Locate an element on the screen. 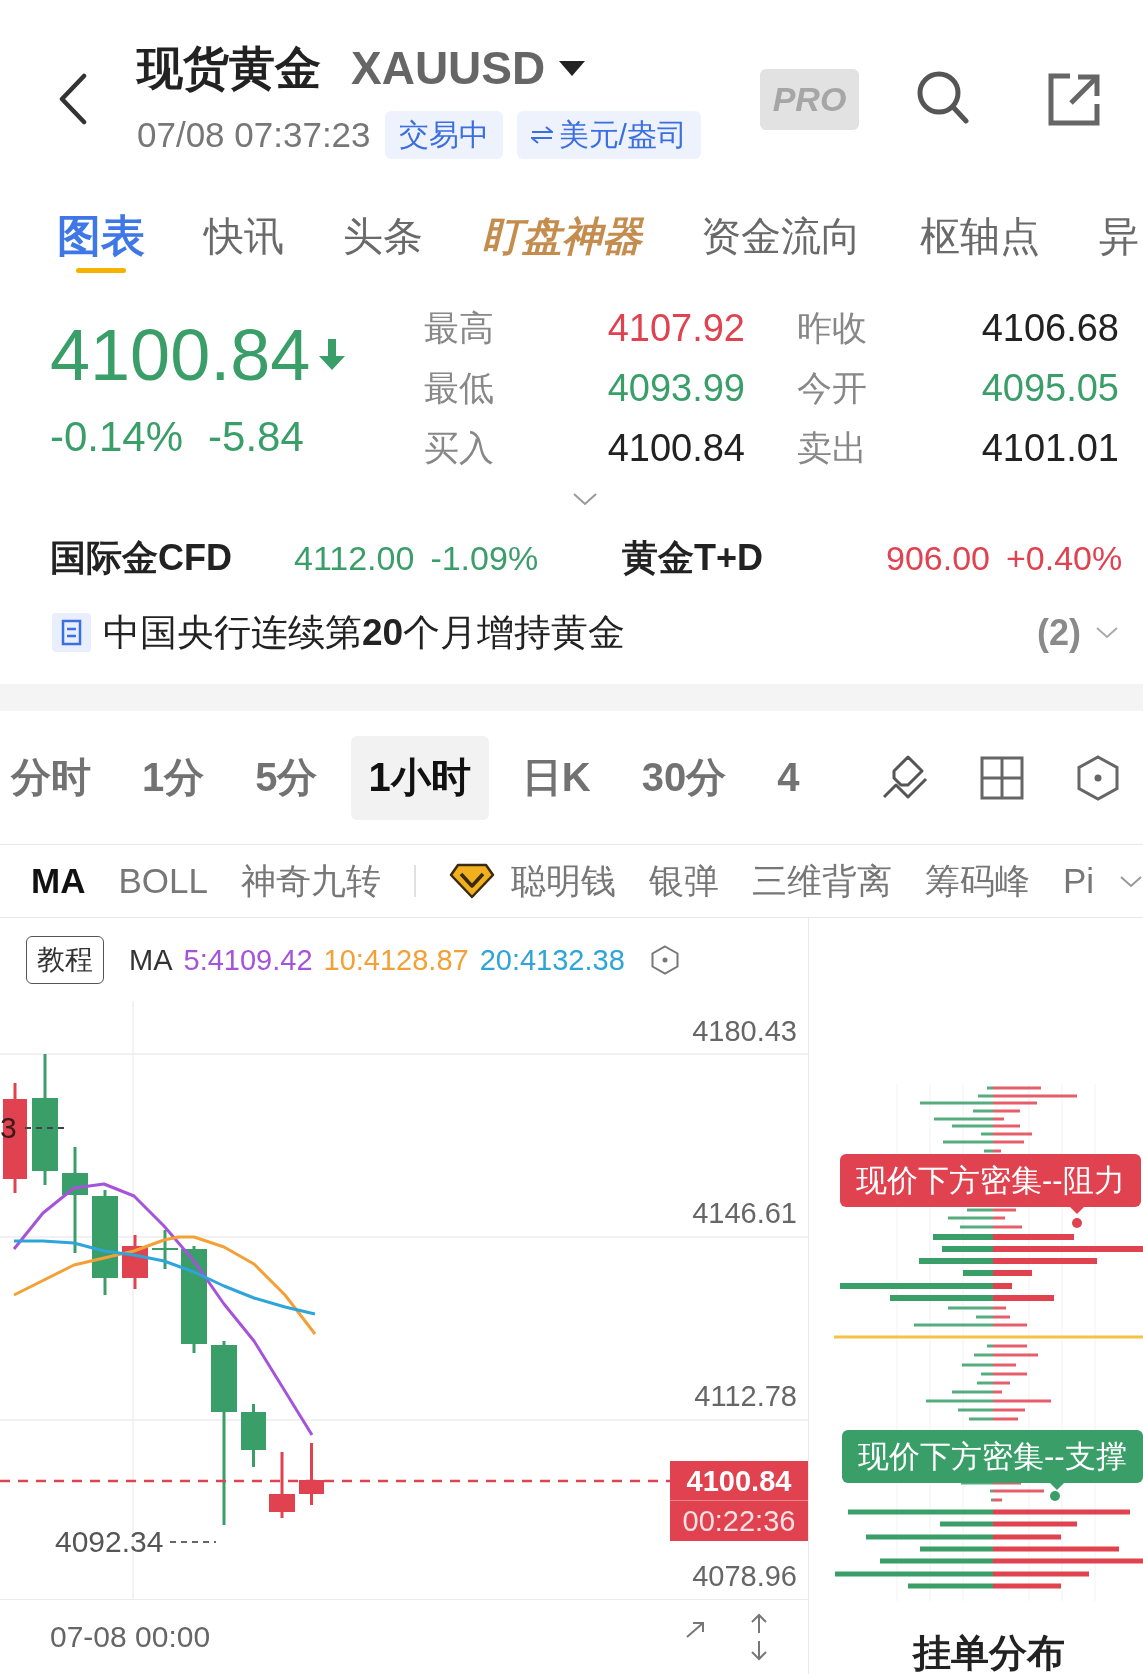  section-tab: 资金流向 is located at coordinates (781, 222).